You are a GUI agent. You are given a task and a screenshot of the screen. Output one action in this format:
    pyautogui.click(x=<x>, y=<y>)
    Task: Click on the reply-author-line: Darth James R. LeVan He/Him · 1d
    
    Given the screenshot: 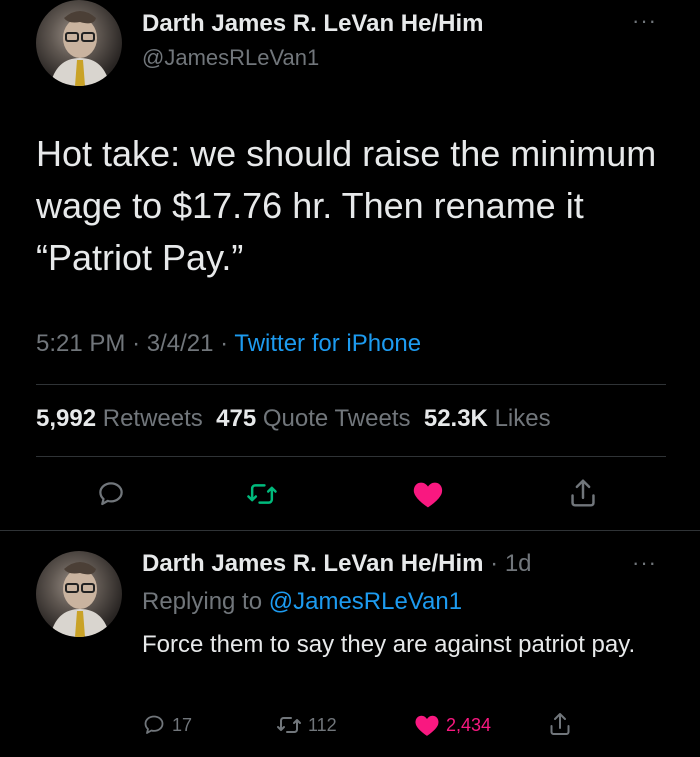 What is the action you would take?
    pyautogui.click(x=337, y=564)
    